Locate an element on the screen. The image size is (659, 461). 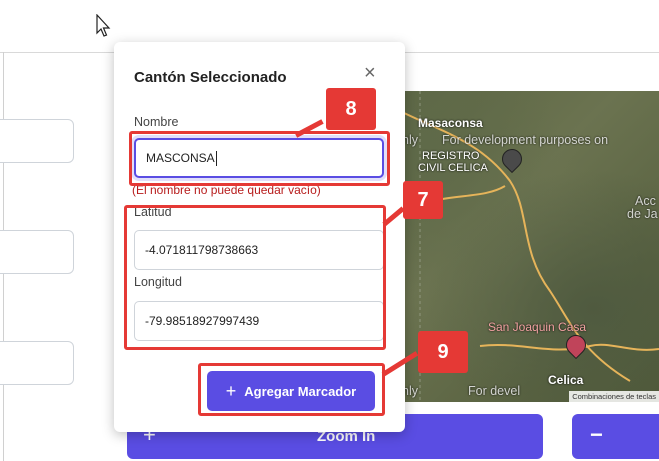
map-label-masaconsa: Masaconsa is located at coordinates (450, 123).